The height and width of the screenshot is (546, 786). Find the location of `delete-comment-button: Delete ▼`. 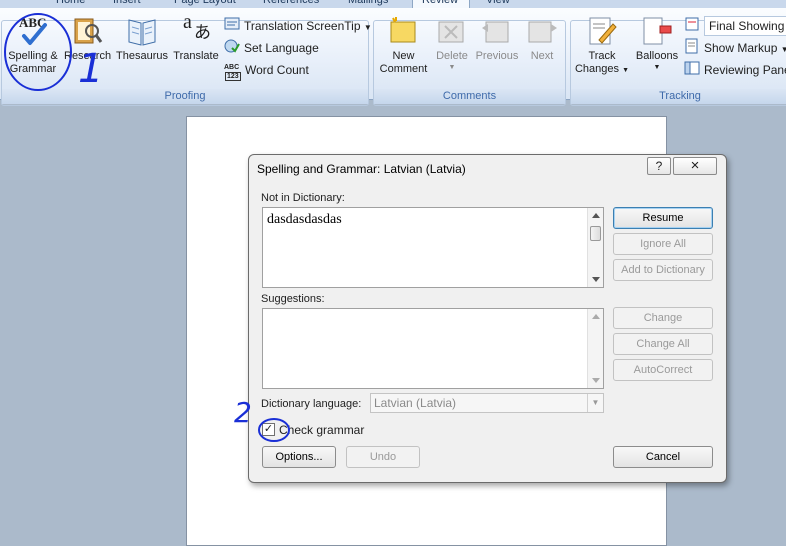

delete-comment-button: Delete ▼ is located at coordinates (452, 43).